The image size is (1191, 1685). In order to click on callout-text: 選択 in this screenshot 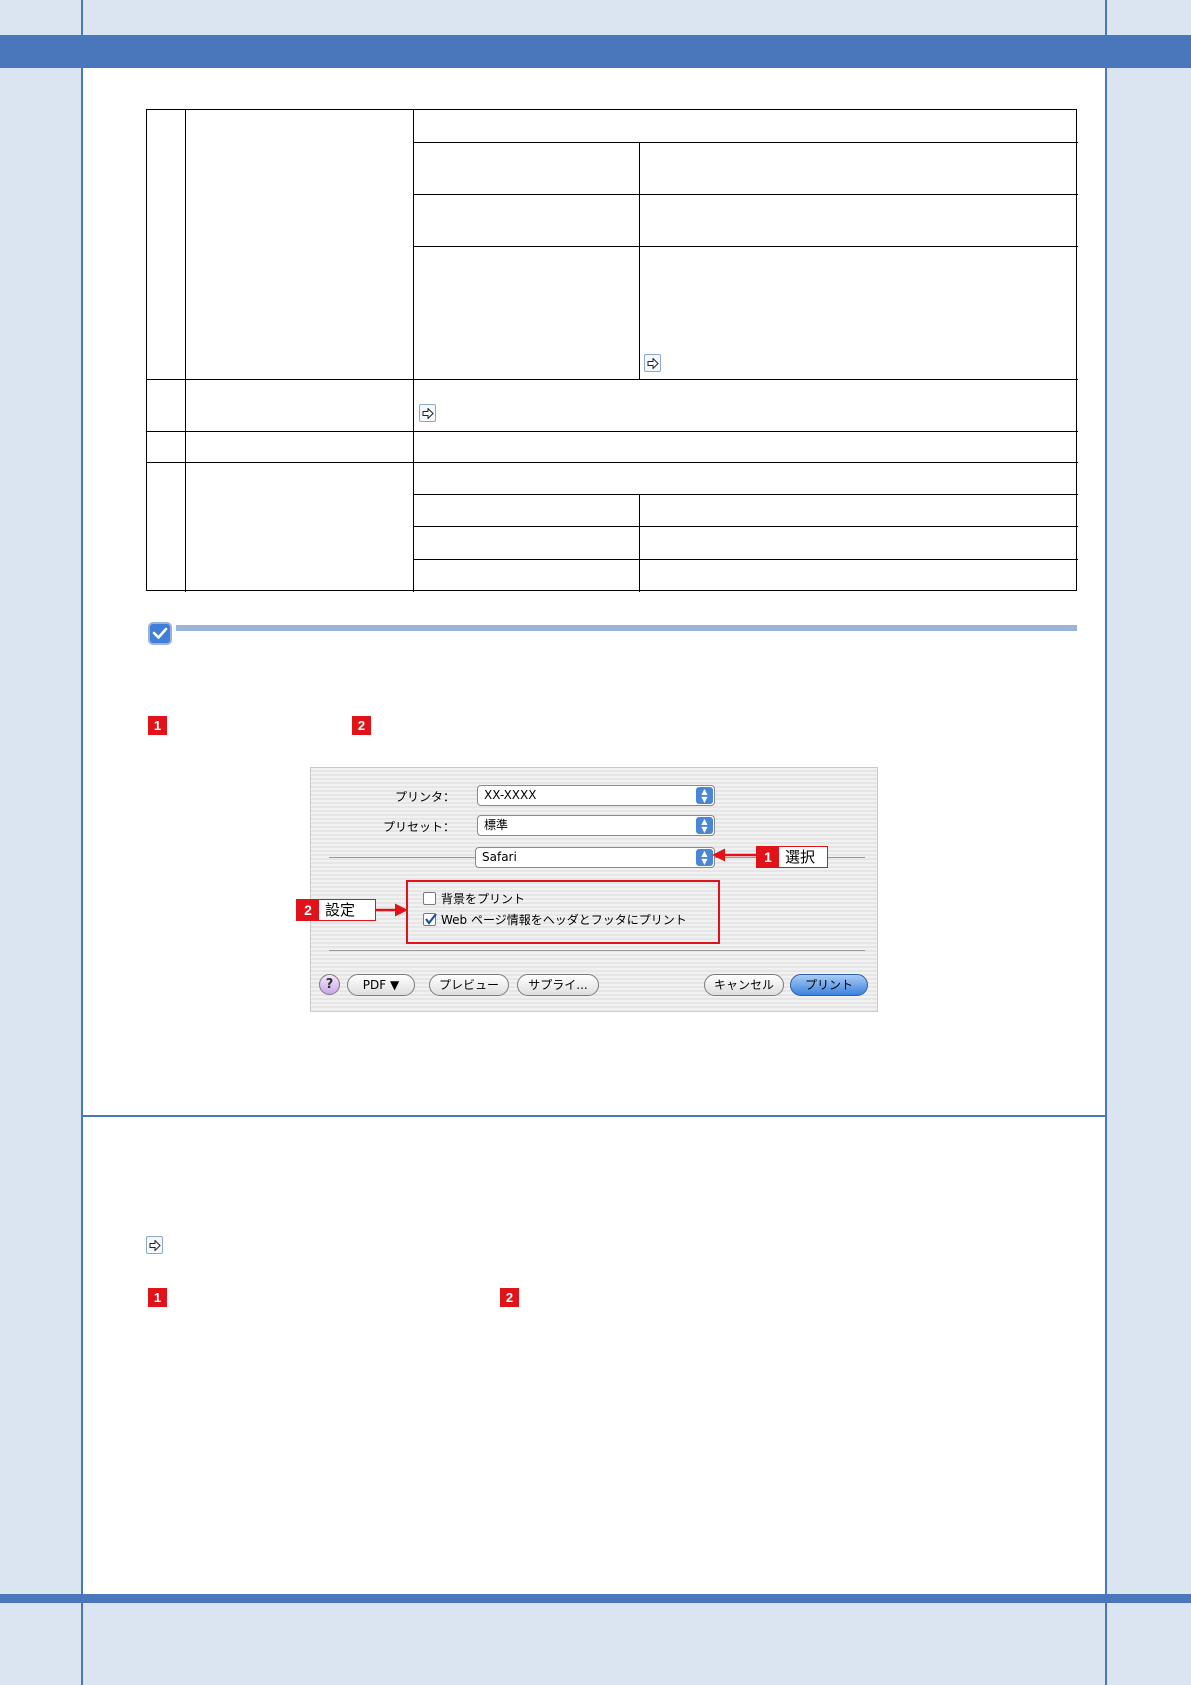, I will do `click(800, 857)`.